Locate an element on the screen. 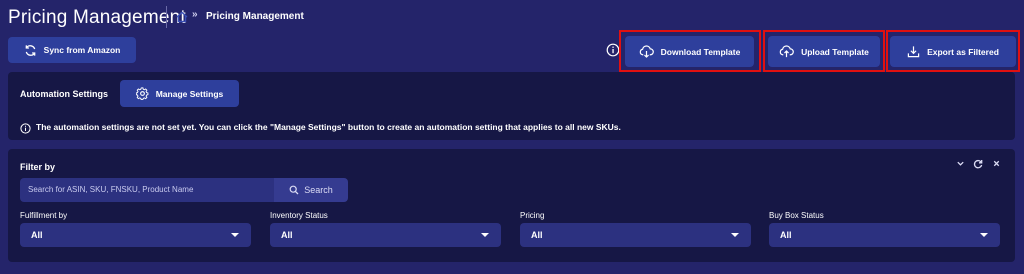 This screenshot has width=1024, height=274. upload-template-button: Upload Template is located at coordinates (824, 51).